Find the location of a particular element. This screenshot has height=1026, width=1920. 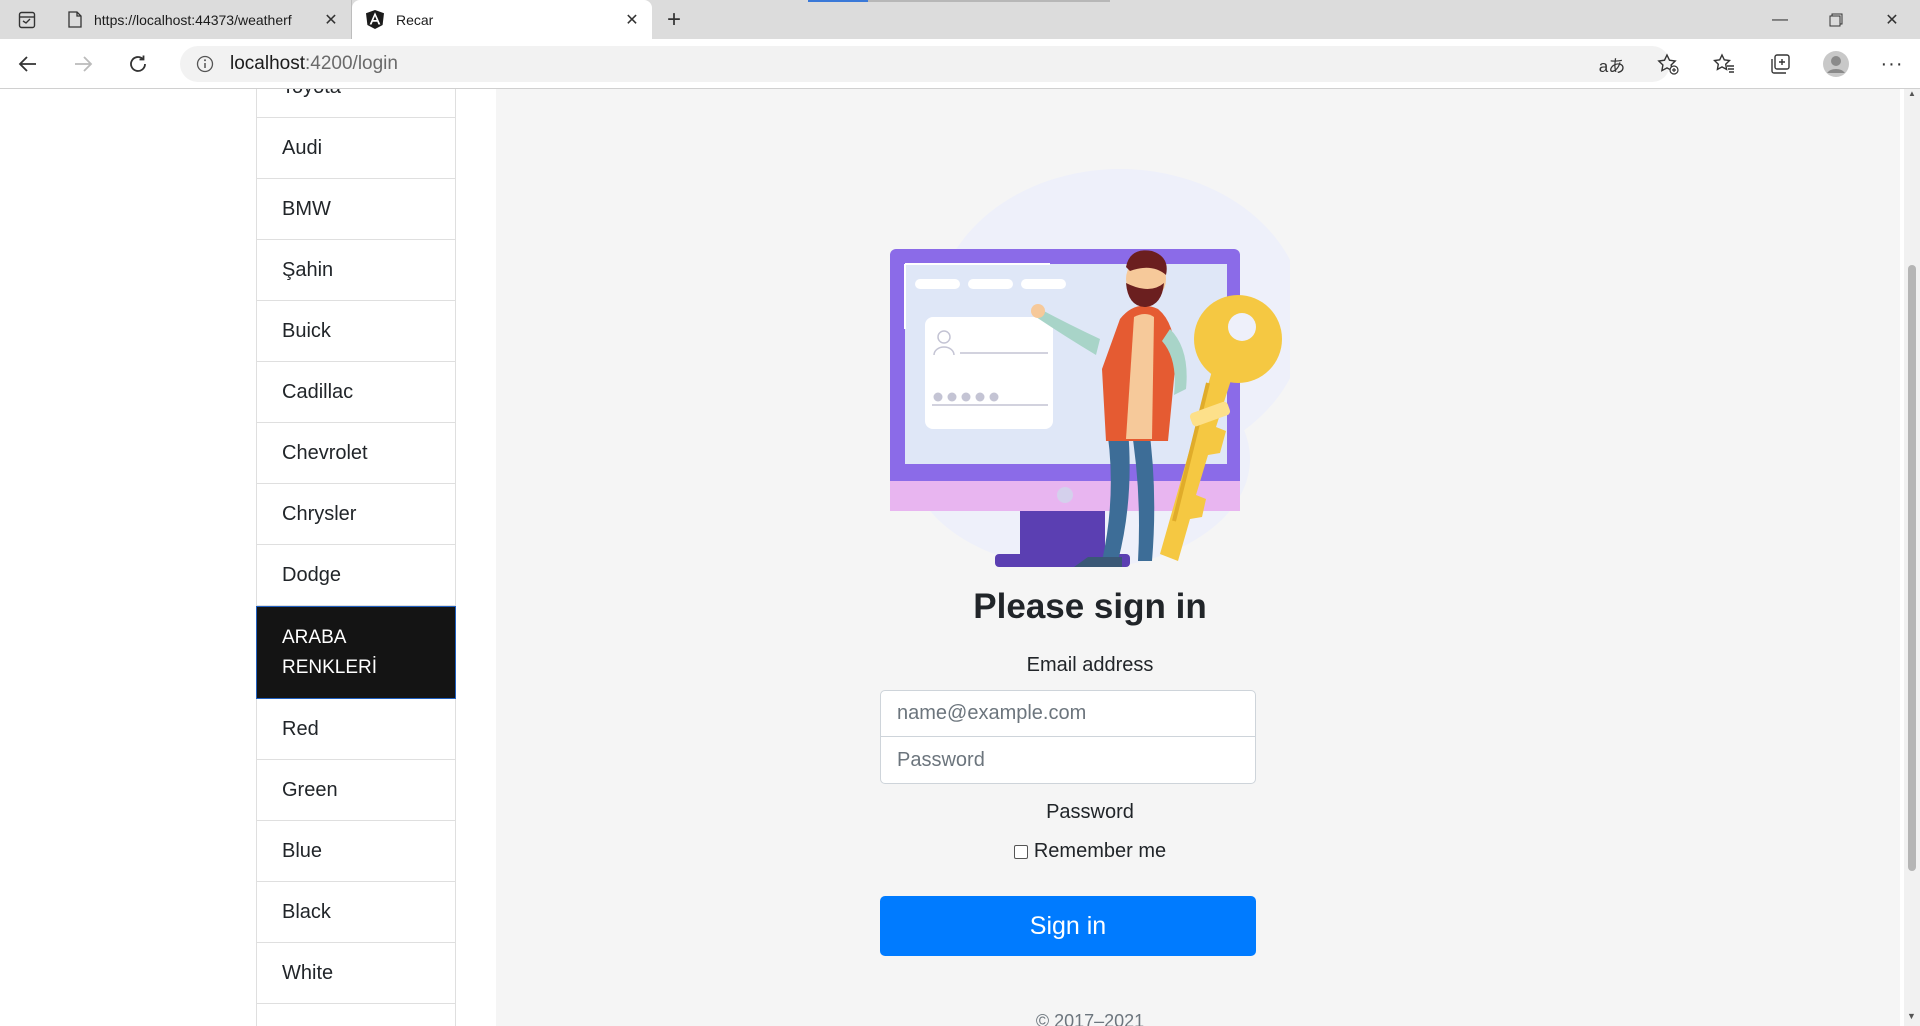

loading-indicator-track is located at coordinates (989, 1).